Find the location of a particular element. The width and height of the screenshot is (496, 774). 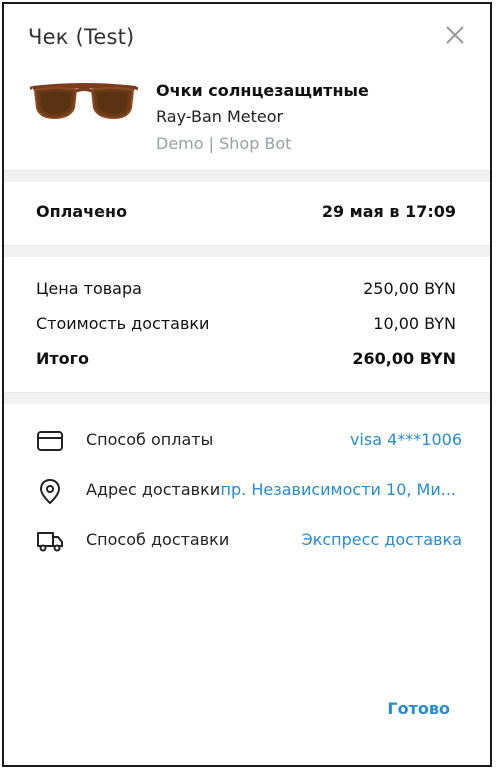

close-icon is located at coordinates (455, 35).